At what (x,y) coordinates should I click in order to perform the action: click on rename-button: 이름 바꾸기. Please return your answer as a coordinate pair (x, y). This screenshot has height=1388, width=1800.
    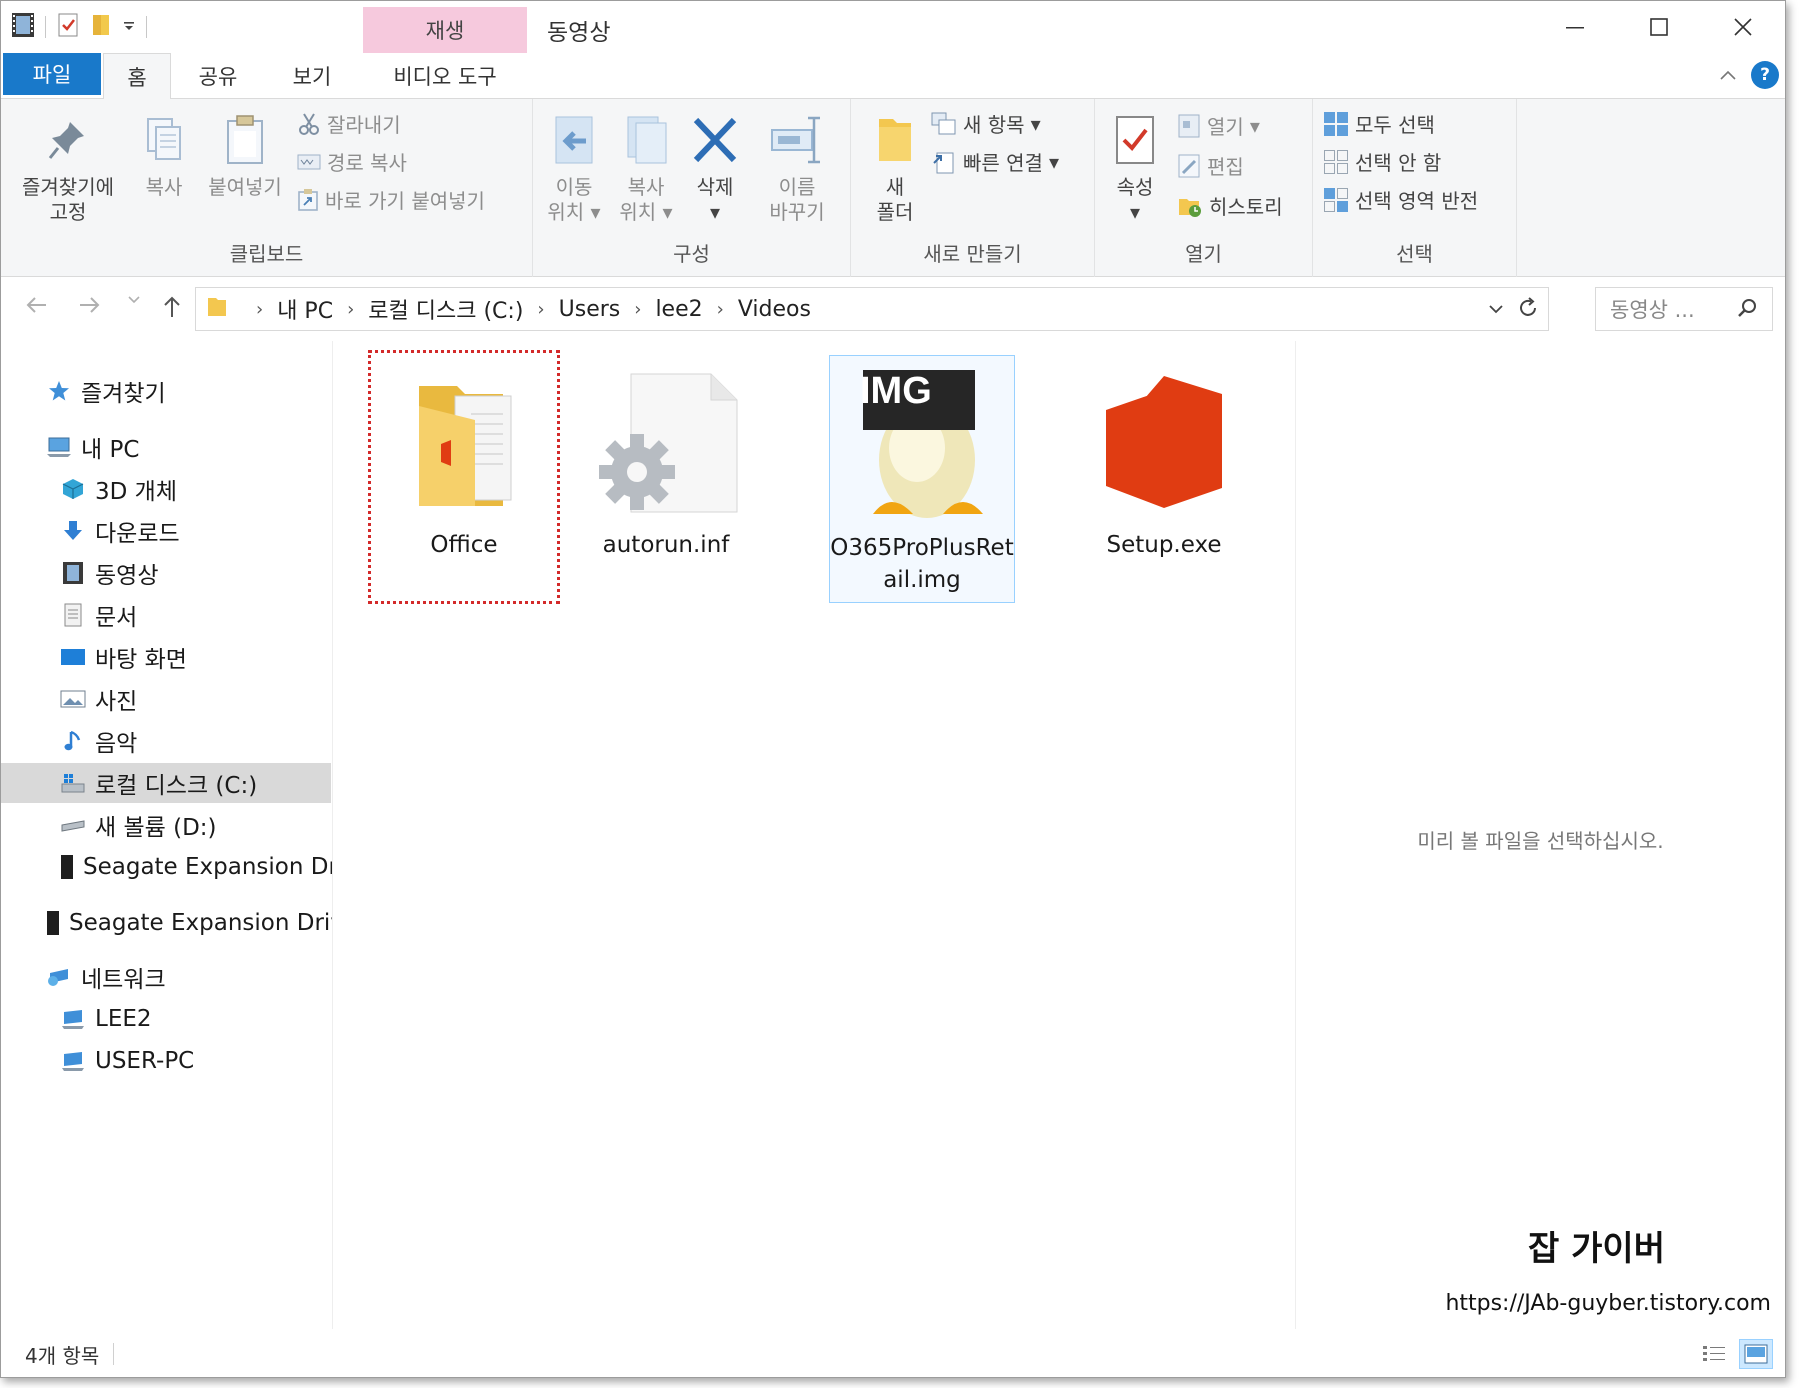
    Looking at the image, I should click on (797, 167).